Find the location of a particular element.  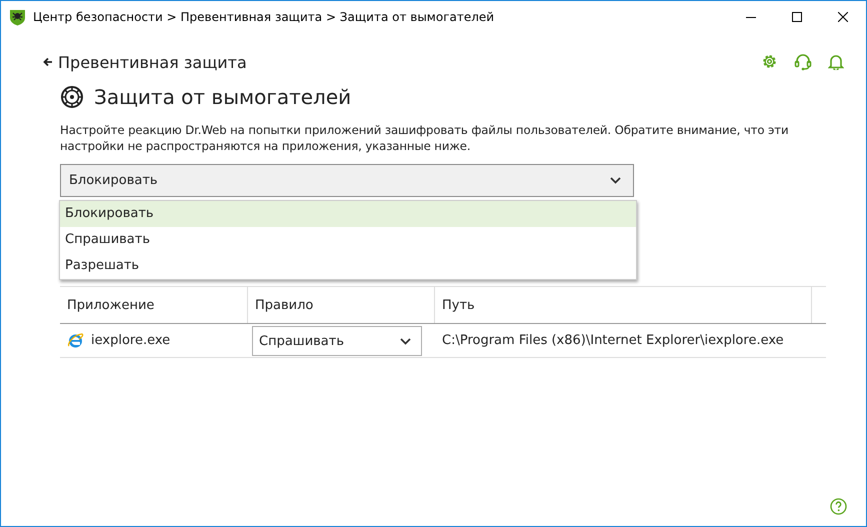

description-text: Настройте реакцию Dr.Web на попытки приложений зашифровать файлы пользователей. Обратите внимание, что эти настройки не распространяются на приложения, указанные ниже. is located at coordinates (425, 138).